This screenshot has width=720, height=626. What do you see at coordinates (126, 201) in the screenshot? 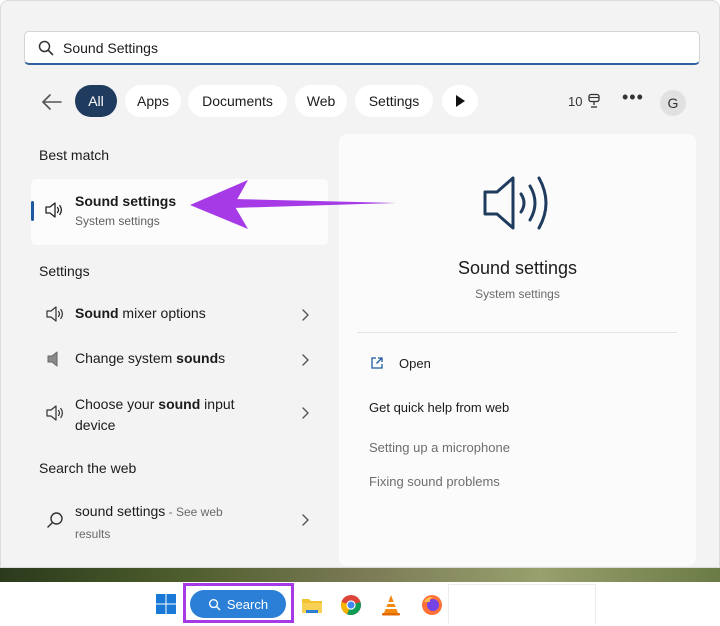
I see `best-match-title: Sound settings` at bounding box center [126, 201].